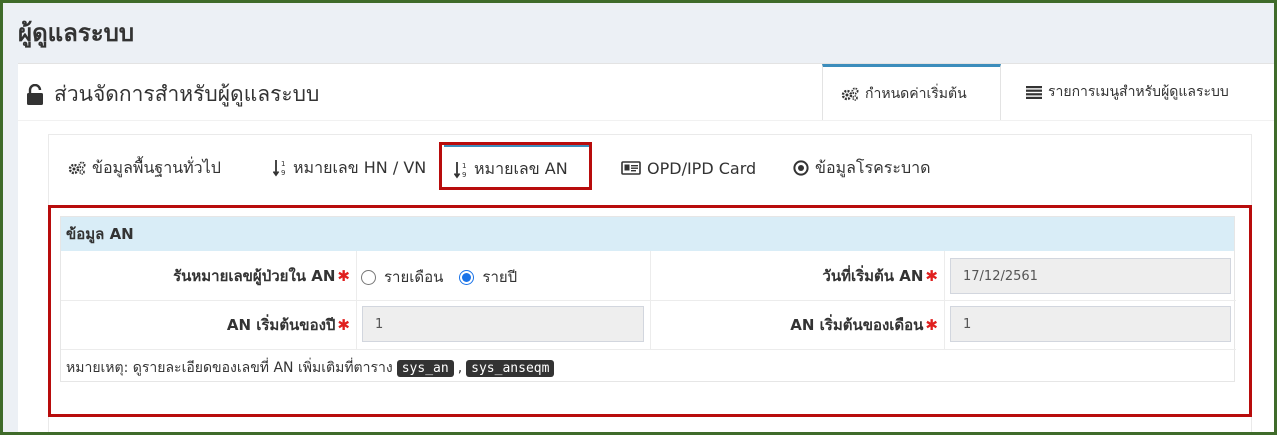 This screenshot has width=1277, height=435. Describe the element at coordinates (368, 277) in the screenshot. I see `radio-monthly` at that location.